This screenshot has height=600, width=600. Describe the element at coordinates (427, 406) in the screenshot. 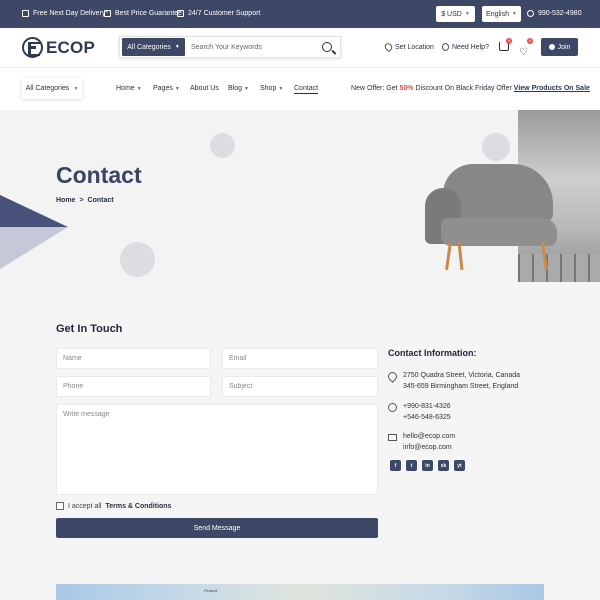

I see `phone-line: +990-831-4326` at that location.